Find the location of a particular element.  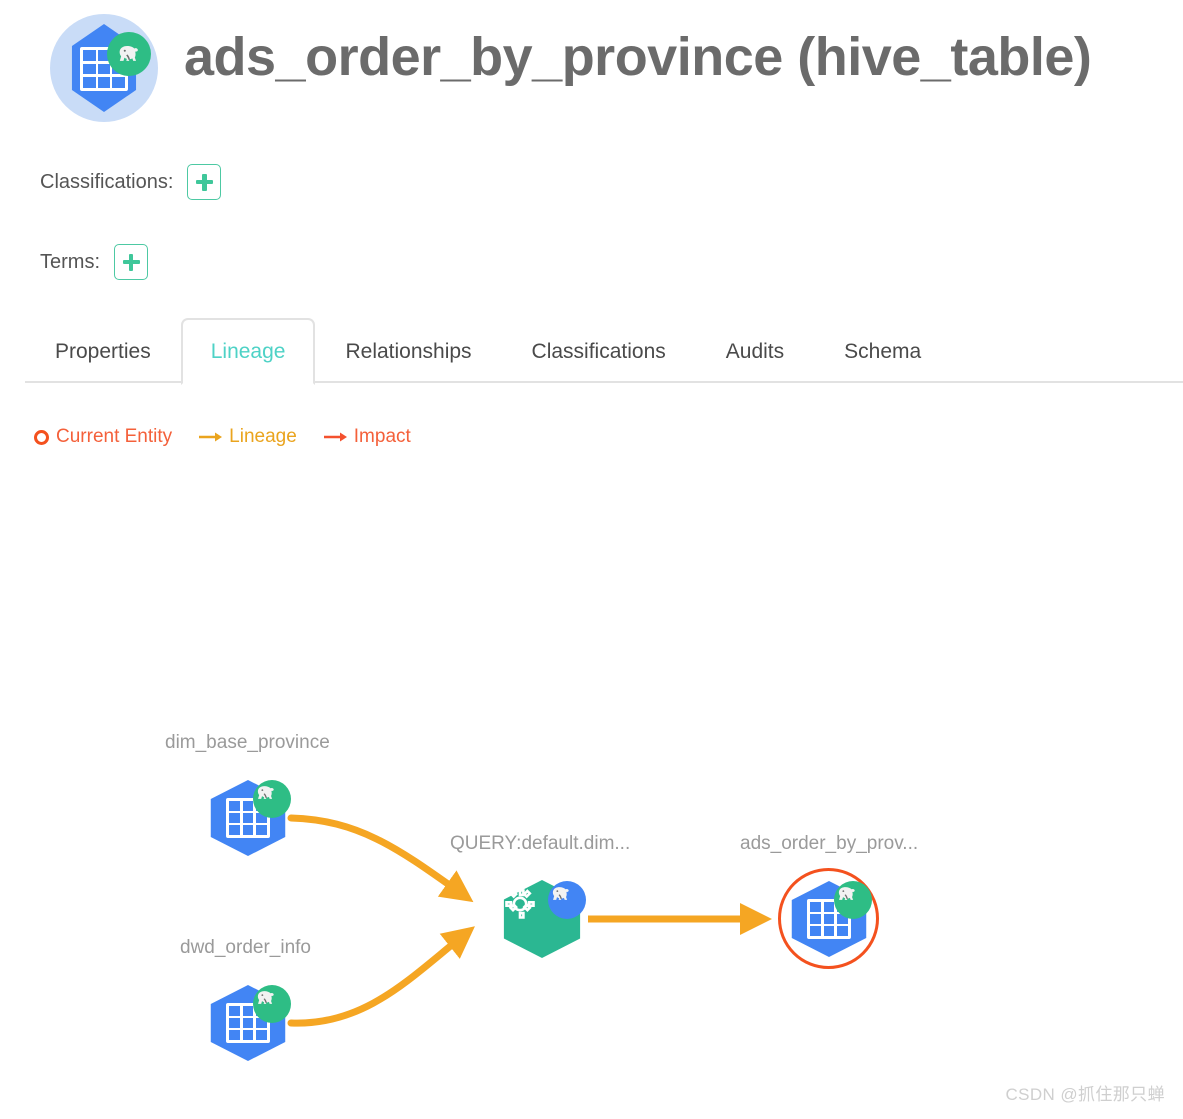

entity-header: ads_order_by_province (hive_table) is located at coordinates (591, 66).